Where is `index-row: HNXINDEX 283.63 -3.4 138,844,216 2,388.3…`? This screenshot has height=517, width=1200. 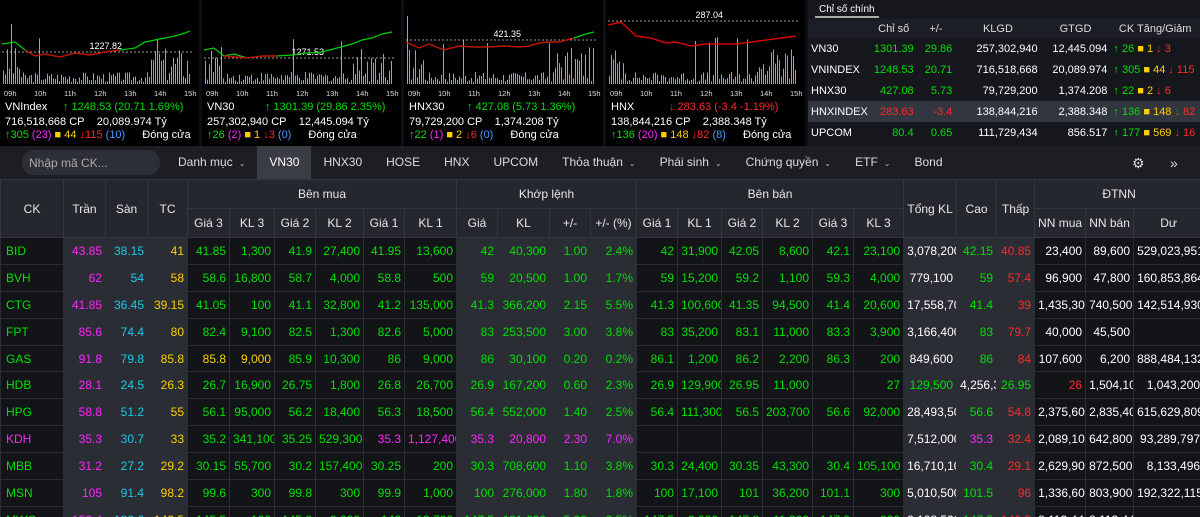 index-row: HNXINDEX 283.63 -3.4 138,844,216 2,388.3… is located at coordinates (1004, 111).